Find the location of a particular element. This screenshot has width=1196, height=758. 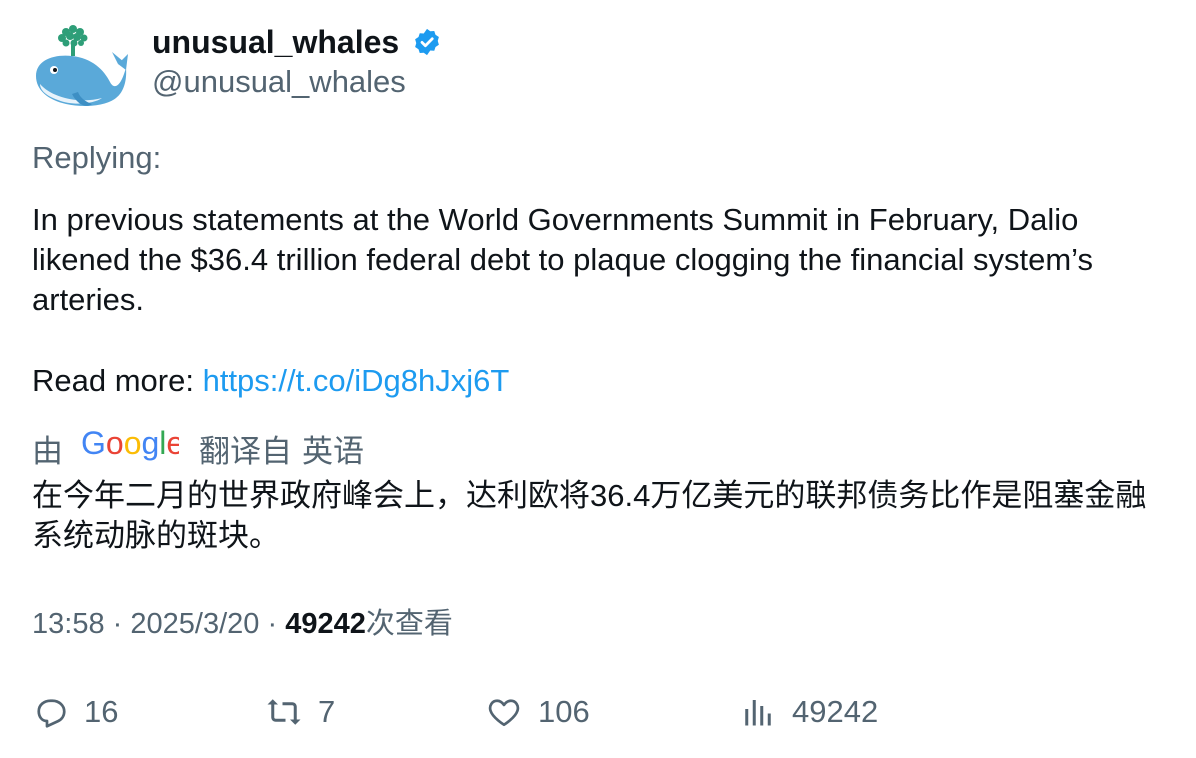

tweet-header: unusual_whales @unusual_whales is located at coordinates (597, 69).